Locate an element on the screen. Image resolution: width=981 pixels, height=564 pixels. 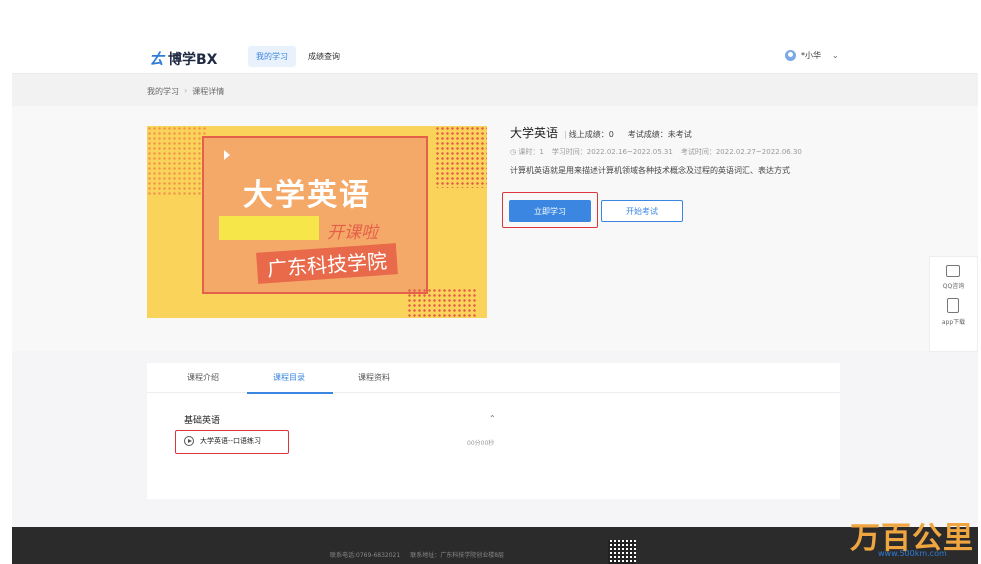
nav-score-query: 成绩查询 is located at coordinates (324, 56).